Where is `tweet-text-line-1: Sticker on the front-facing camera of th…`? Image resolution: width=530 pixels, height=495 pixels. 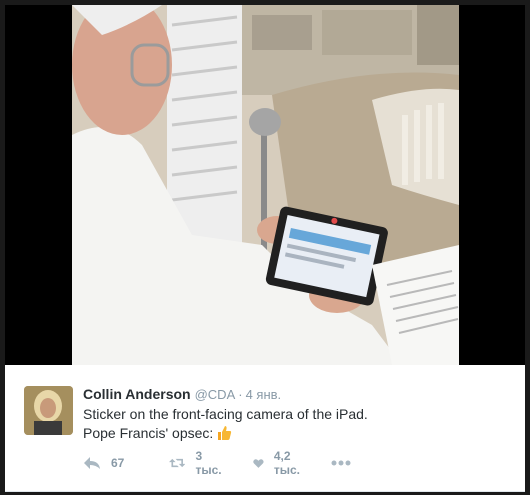
tweet-text-line-1: Sticker on the front-facing camera of th… is located at coordinates (225, 414).